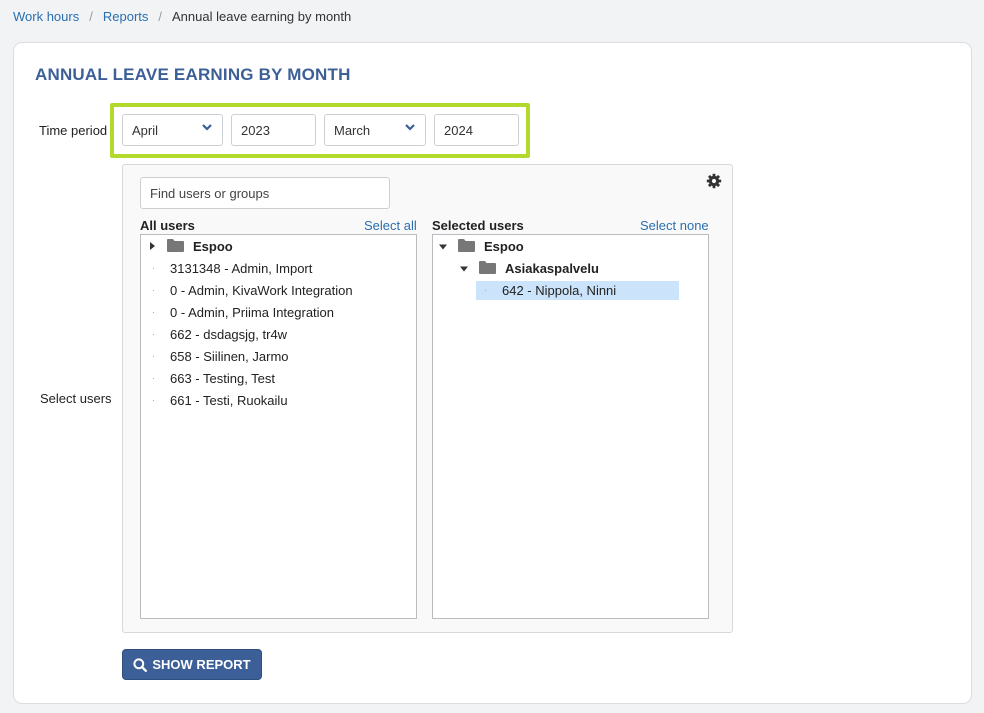 The image size is (984, 713). Describe the element at coordinates (167, 225) in the screenshot. I see `all-users-title: All users` at that location.